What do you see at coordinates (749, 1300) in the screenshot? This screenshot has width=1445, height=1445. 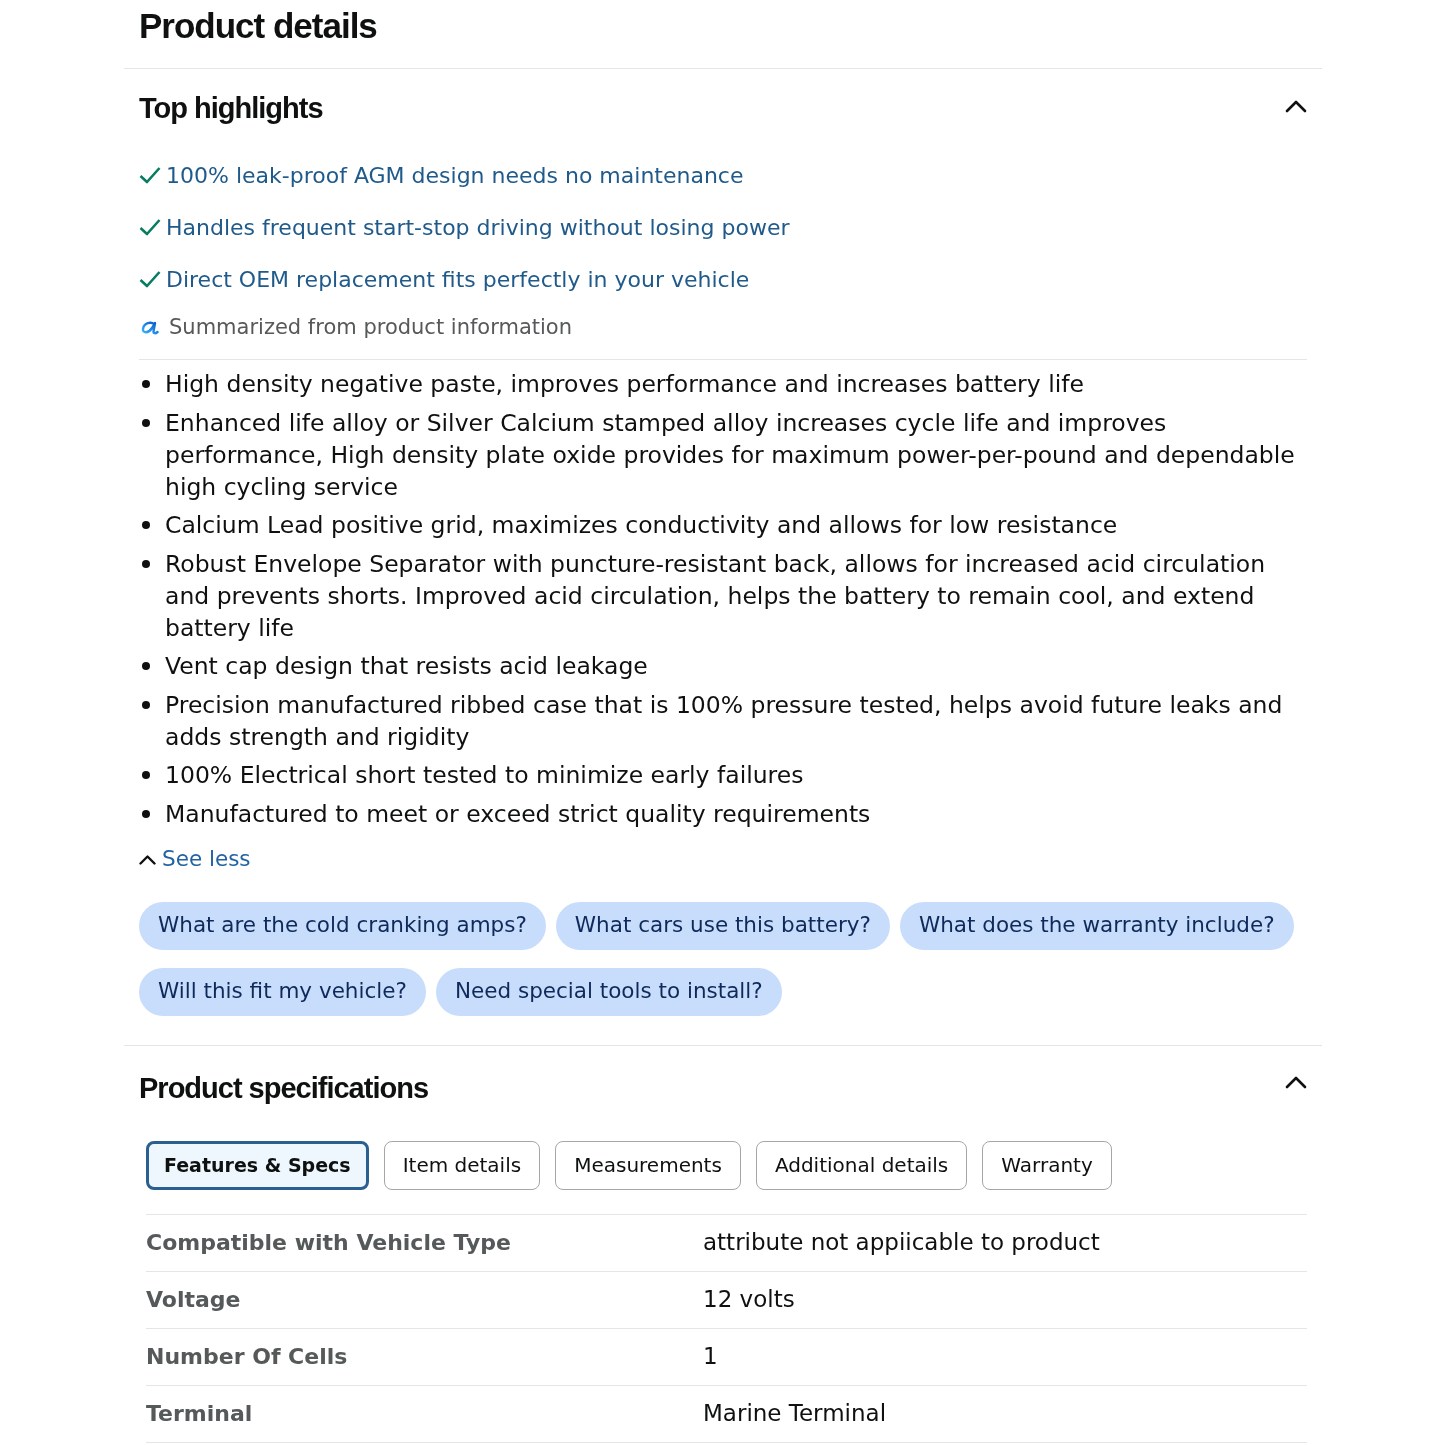 I see `spec-value: 12 volts` at bounding box center [749, 1300].